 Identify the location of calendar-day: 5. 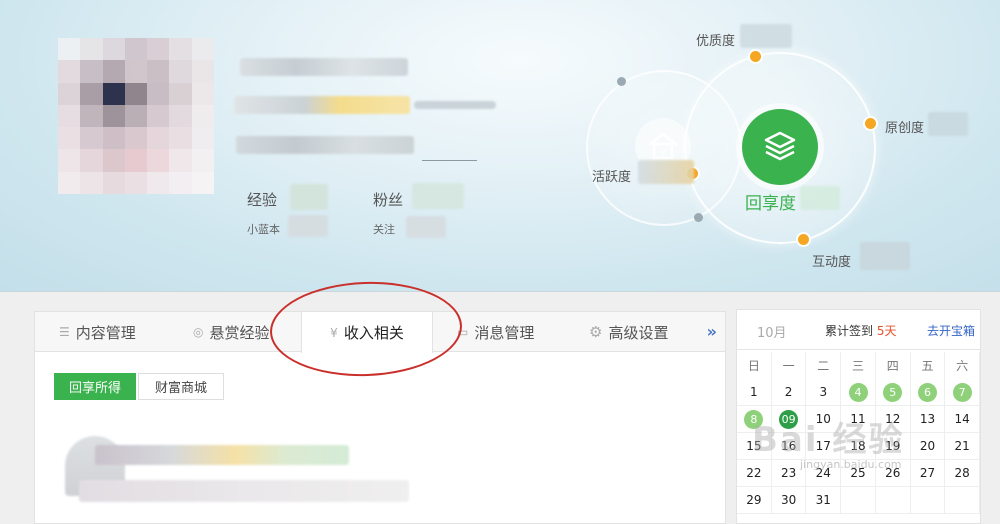
(893, 392).